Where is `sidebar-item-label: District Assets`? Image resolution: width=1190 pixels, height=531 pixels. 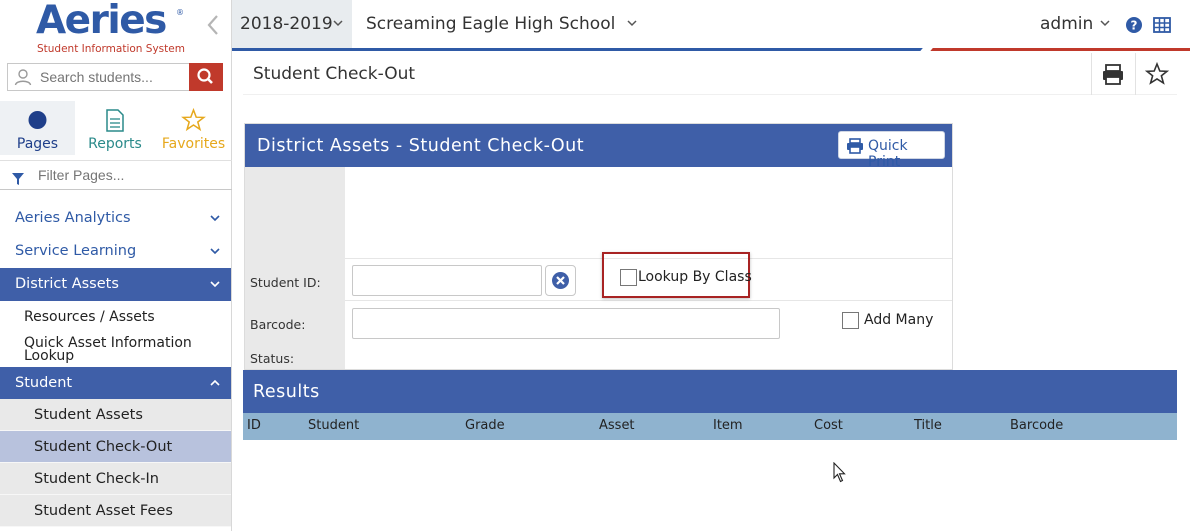
sidebar-item-label: District Assets is located at coordinates (67, 284).